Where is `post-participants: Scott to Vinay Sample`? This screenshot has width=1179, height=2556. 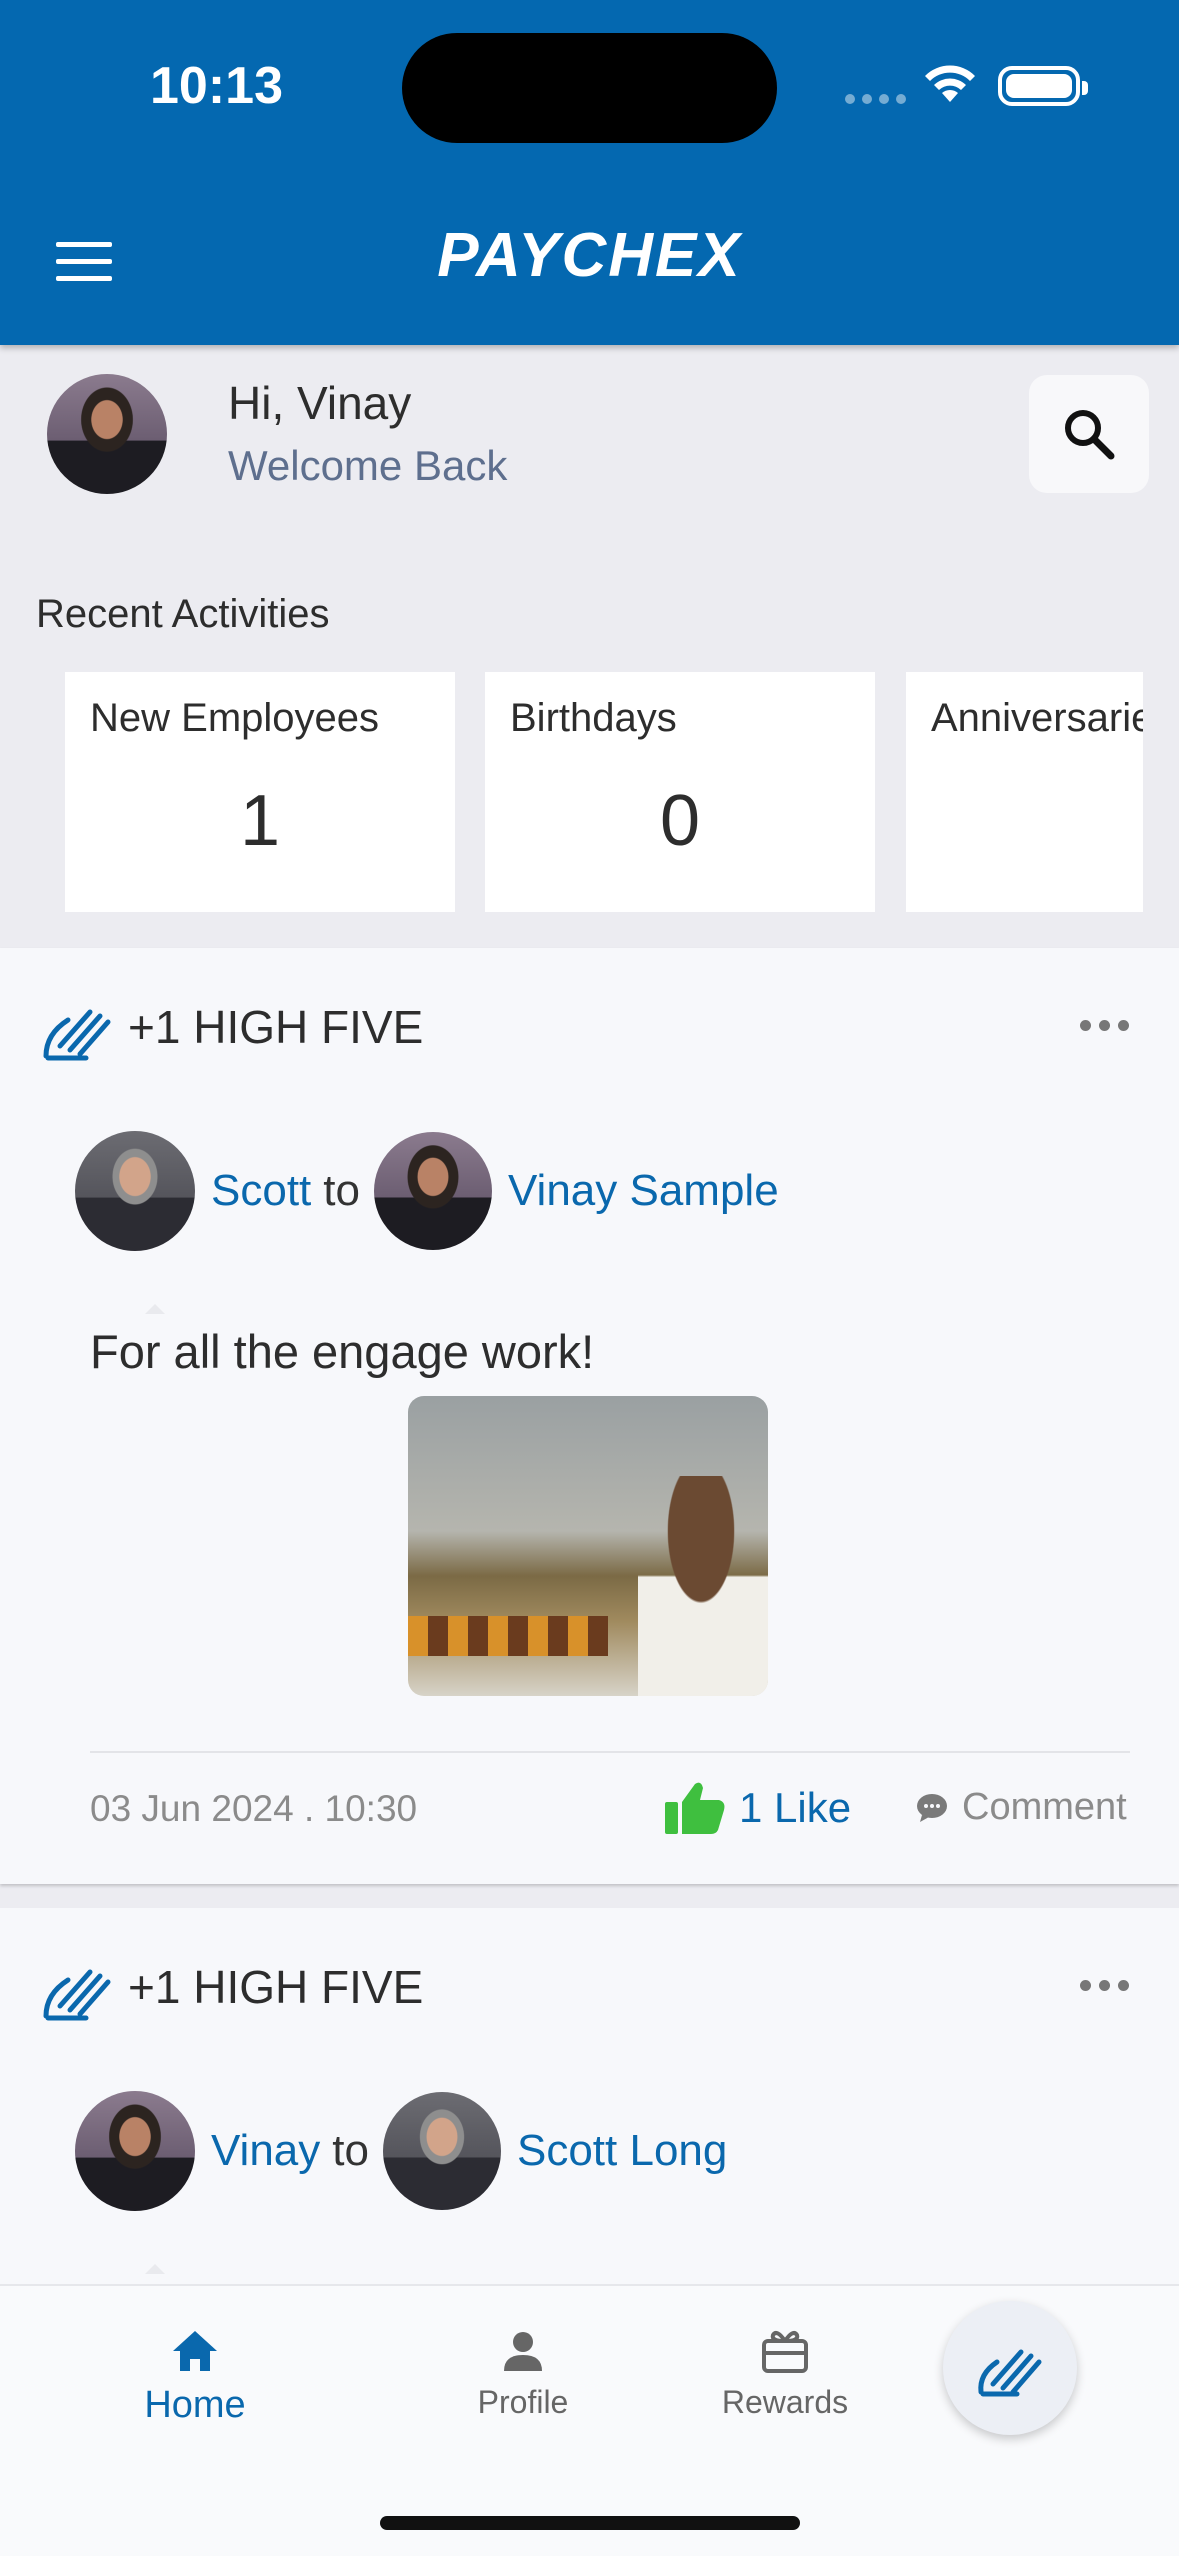 post-participants: Scott to Vinay Sample is located at coordinates (427, 1191).